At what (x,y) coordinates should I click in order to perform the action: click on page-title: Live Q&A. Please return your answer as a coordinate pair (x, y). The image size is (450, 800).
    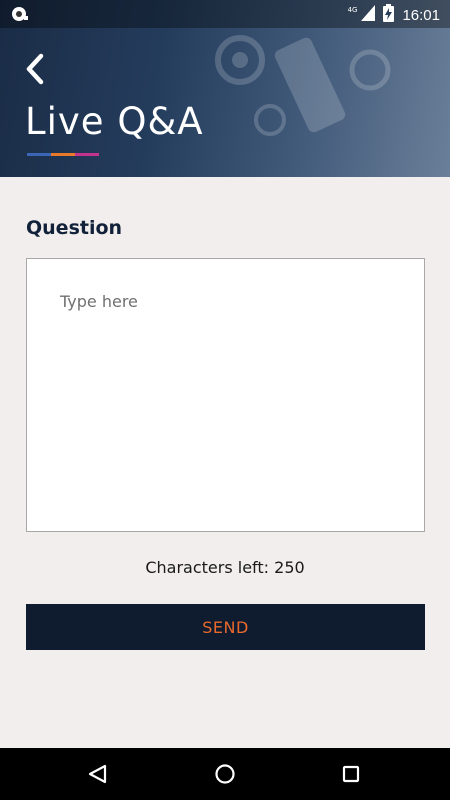
    Looking at the image, I should click on (114, 121).